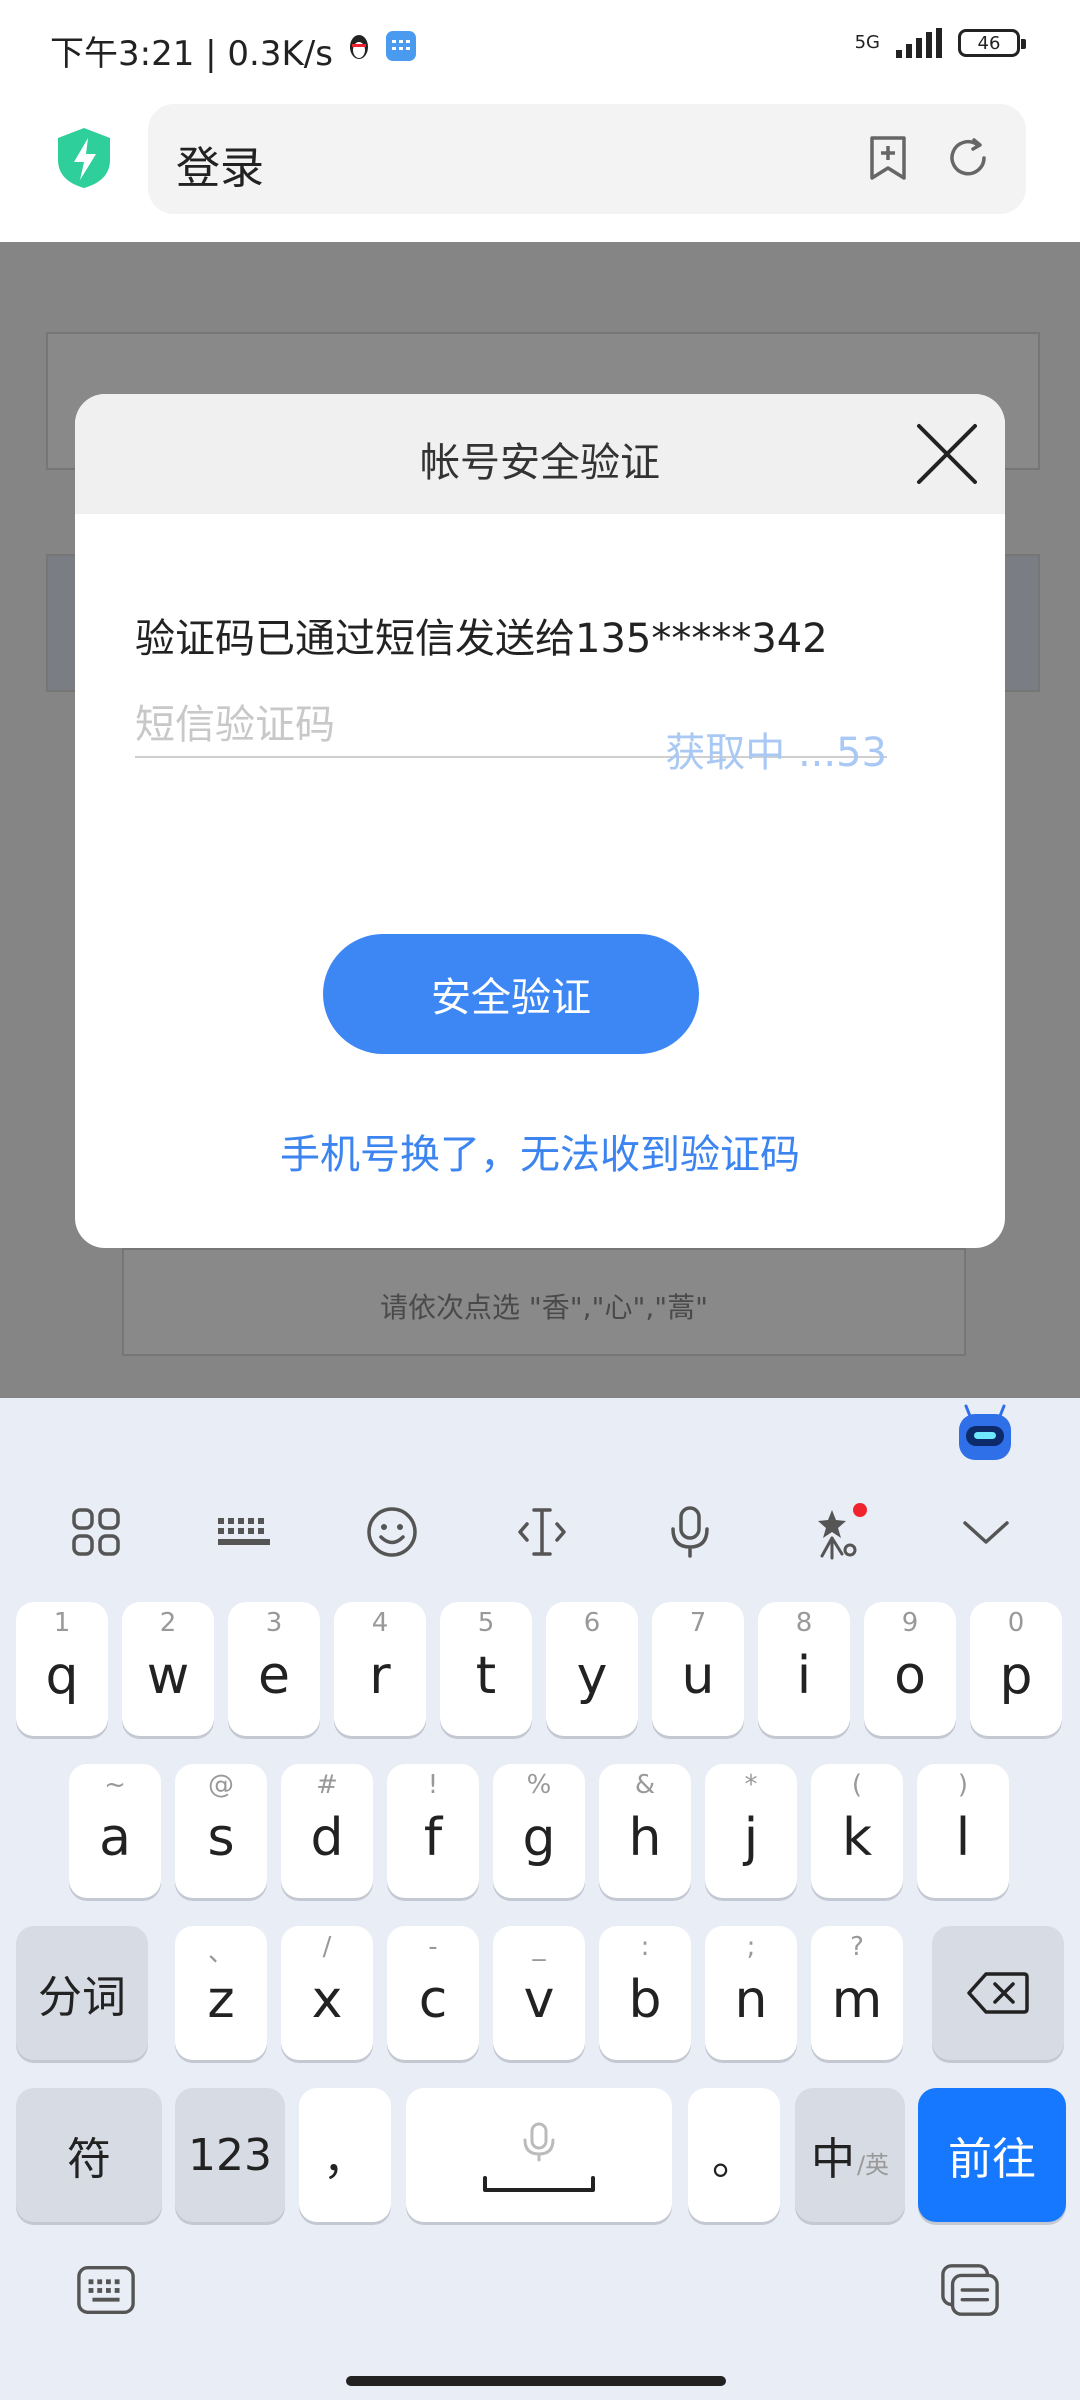  I want to click on key-z: 、 z, so click(221, 1993).